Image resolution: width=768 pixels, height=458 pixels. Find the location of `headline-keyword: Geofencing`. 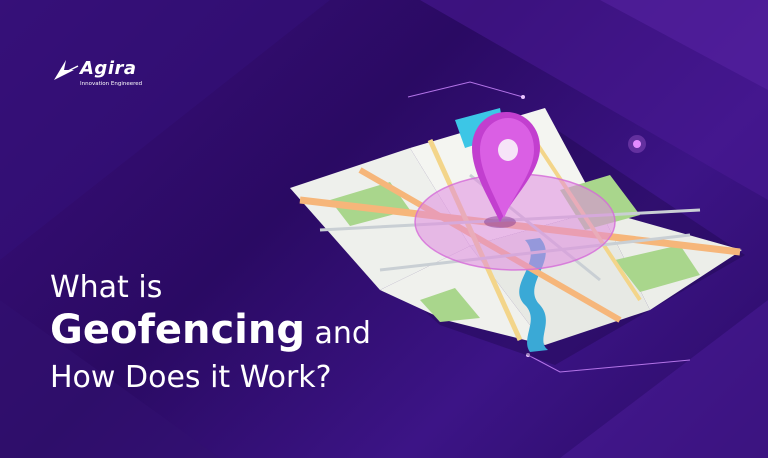

headline-keyword: Geofencing is located at coordinates (177, 330).